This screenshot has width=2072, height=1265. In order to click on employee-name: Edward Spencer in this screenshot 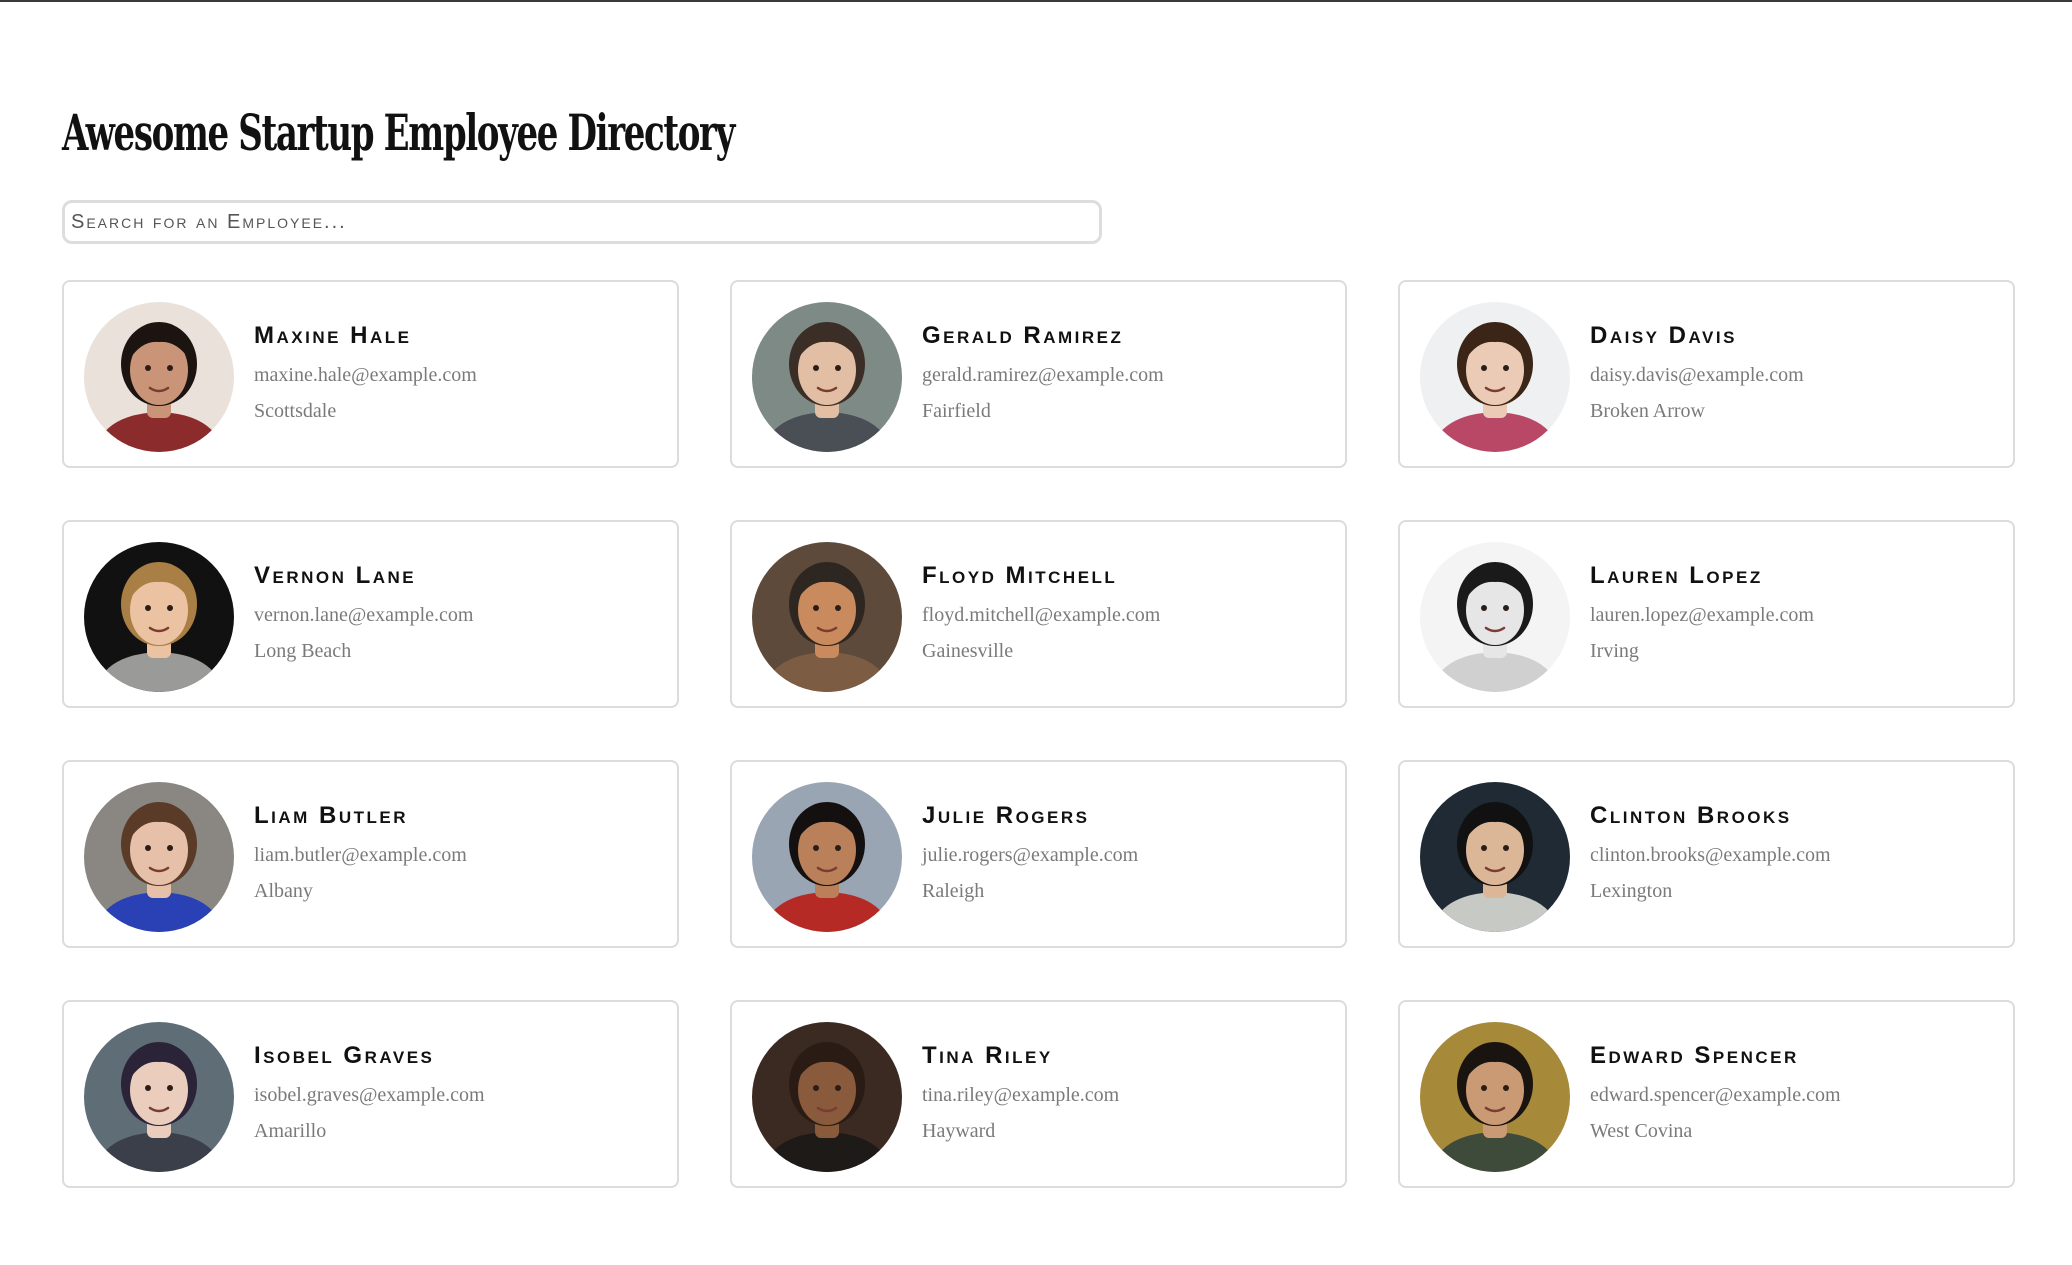, I will do `click(1694, 1055)`.